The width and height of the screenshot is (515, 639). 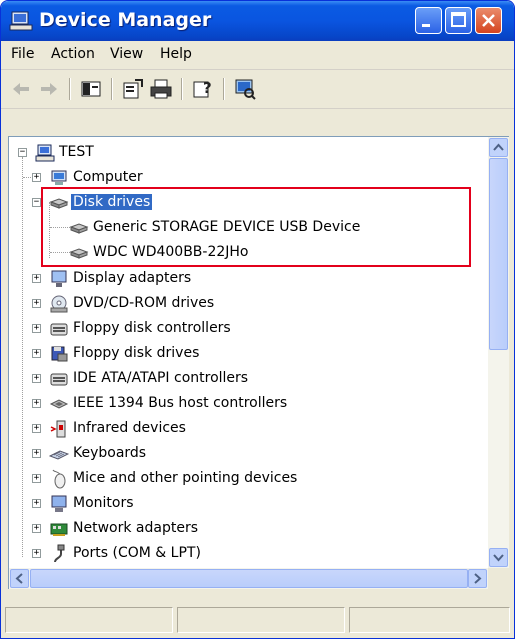 I want to click on vertical-scrollbar, so click(x=498, y=352).